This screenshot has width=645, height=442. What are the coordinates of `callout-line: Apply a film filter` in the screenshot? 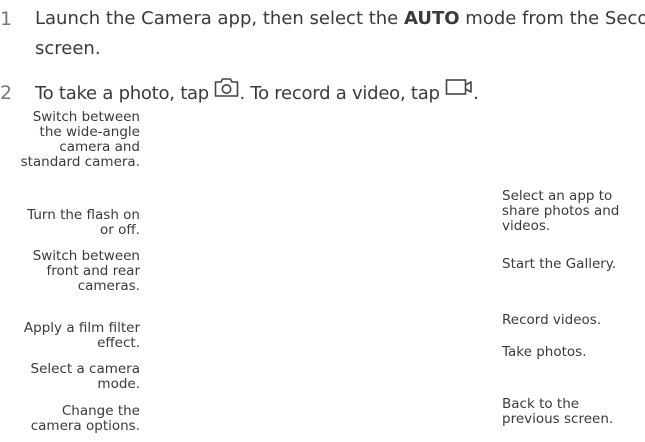 It's located at (81, 328).